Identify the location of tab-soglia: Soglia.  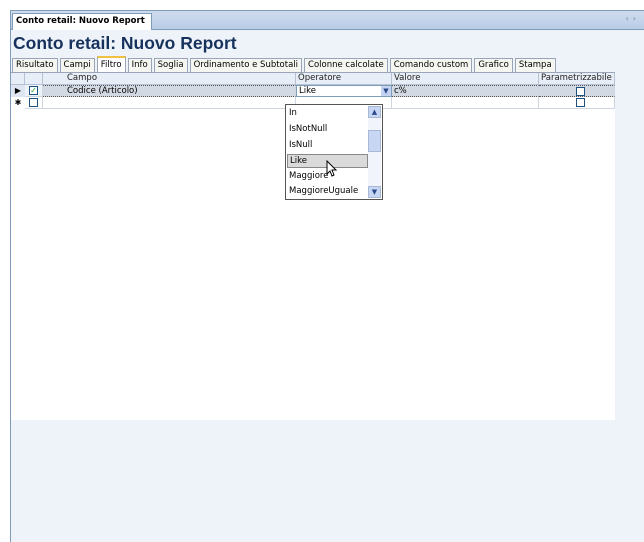
(170, 65).